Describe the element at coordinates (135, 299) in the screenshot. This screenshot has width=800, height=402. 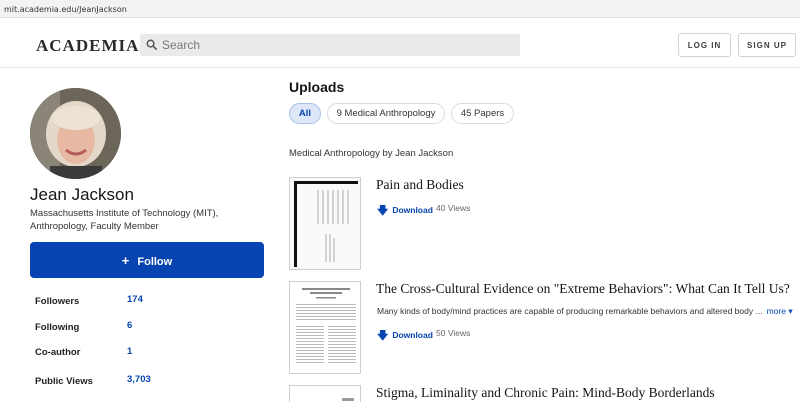
I see `stat-value-followers: 174` at that location.